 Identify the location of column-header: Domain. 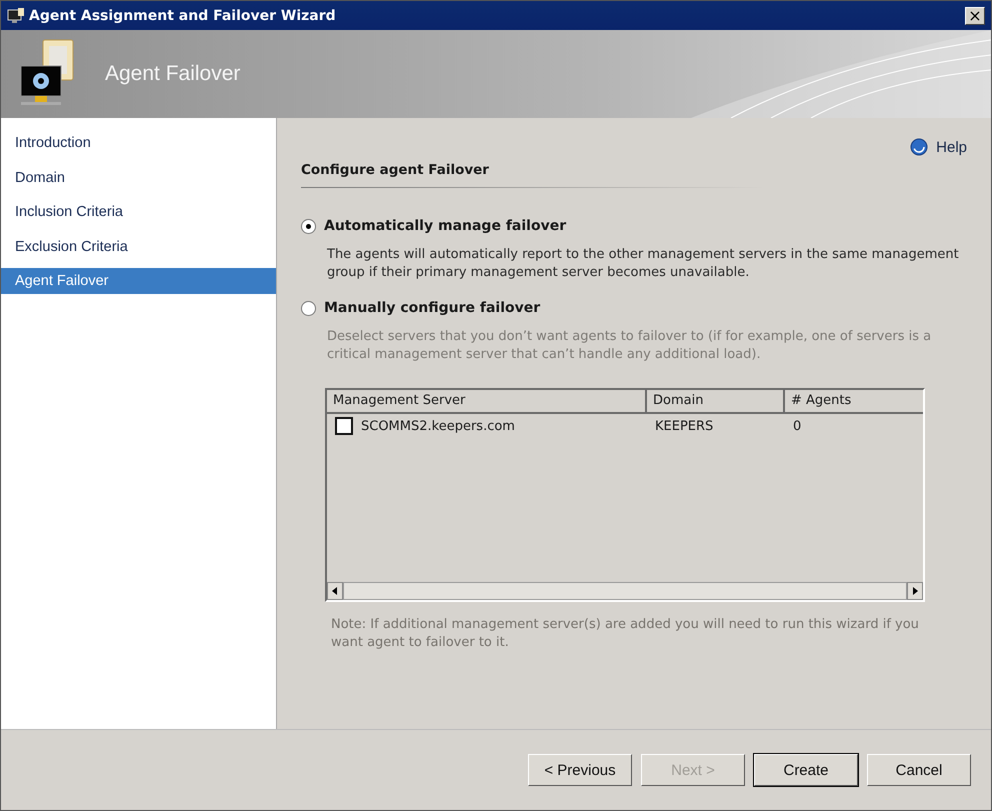
(716, 401).